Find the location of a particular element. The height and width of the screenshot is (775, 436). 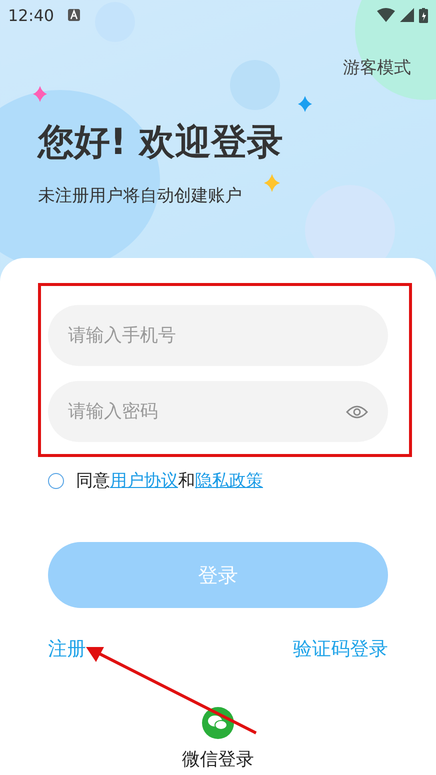

eye-icon is located at coordinates (357, 412).